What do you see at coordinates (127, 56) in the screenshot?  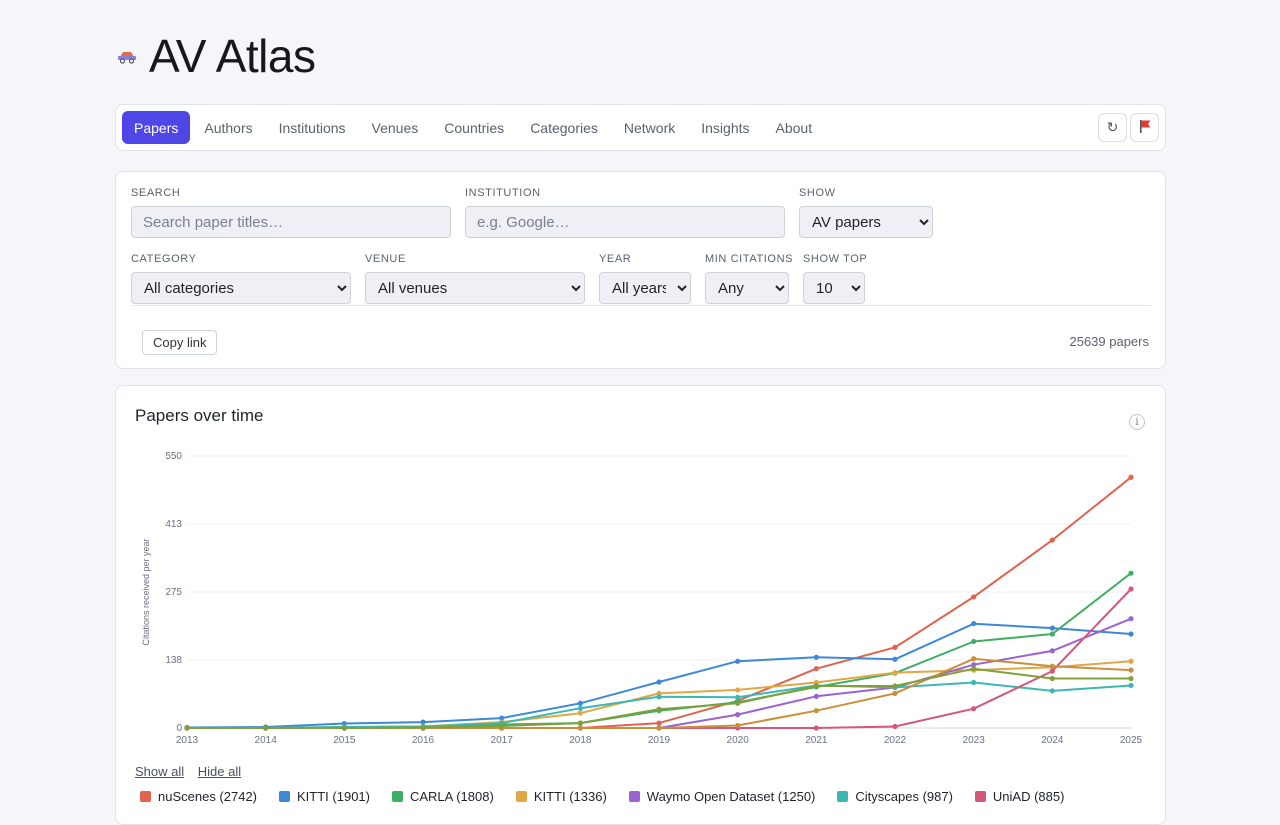 I see `car-icon` at bounding box center [127, 56].